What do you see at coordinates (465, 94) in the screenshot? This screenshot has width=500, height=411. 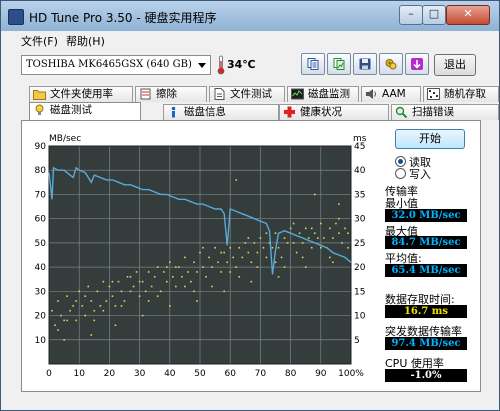 I see `tab-random-access-label: 随机存取` at bounding box center [465, 94].